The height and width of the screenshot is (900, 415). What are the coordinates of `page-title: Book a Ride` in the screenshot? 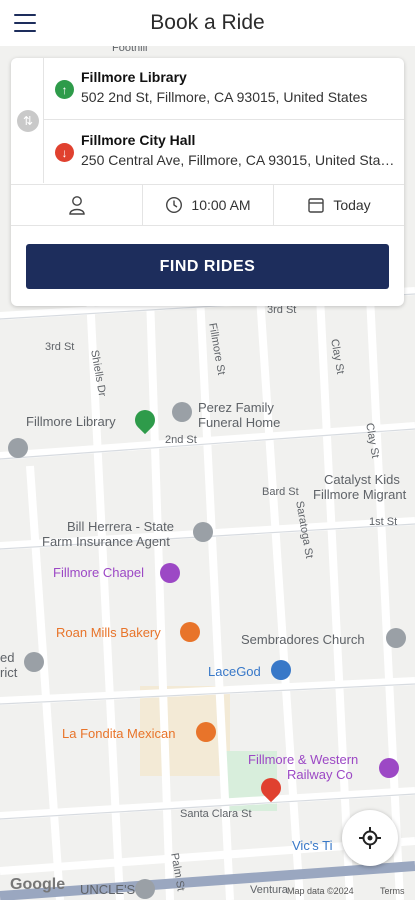 It's located at (207, 22).